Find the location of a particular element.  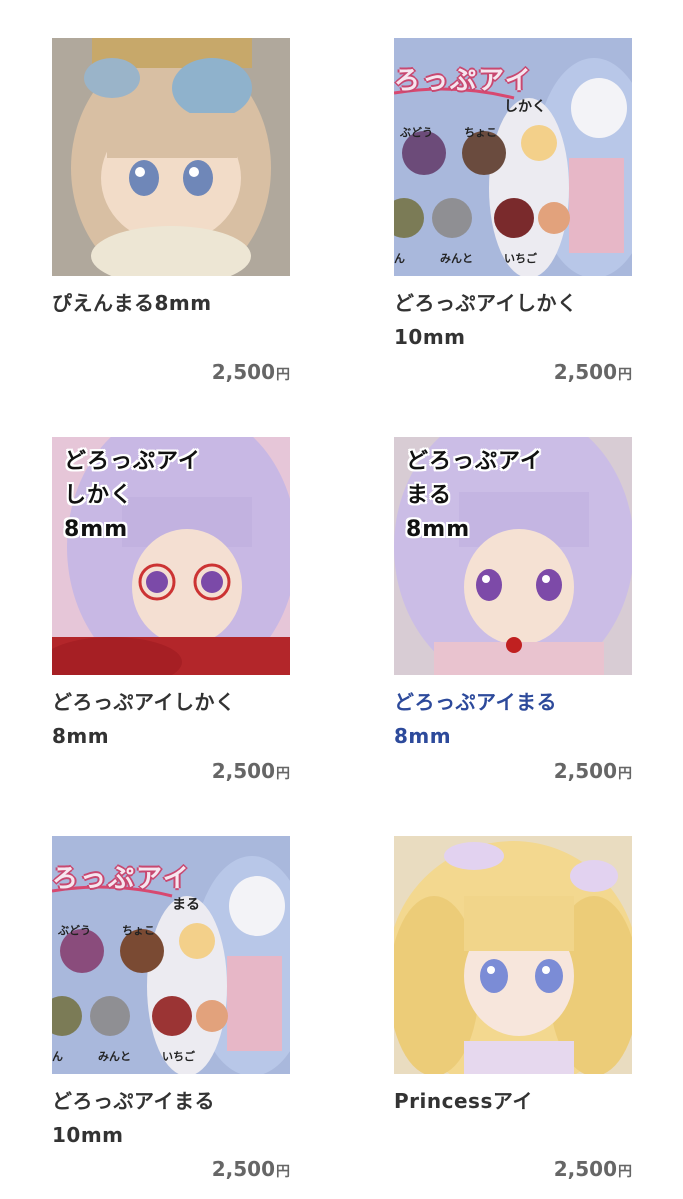

product-title: どろっぷアイまる 8mm is located at coordinates (538, 719).